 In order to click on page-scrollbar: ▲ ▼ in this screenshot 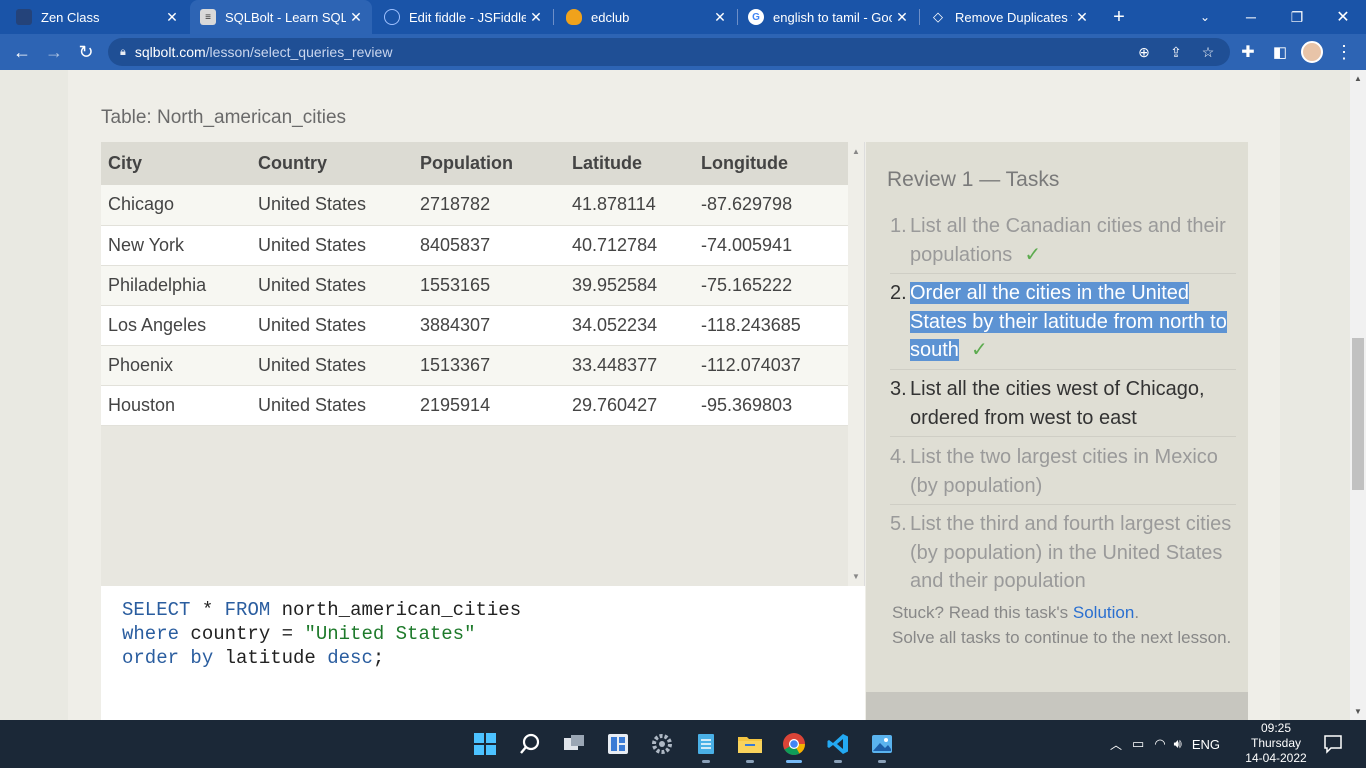, I will do `click(1358, 395)`.